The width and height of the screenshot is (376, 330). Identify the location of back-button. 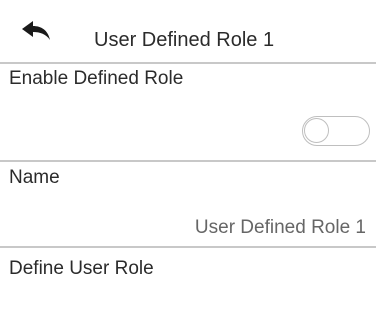
(36, 31).